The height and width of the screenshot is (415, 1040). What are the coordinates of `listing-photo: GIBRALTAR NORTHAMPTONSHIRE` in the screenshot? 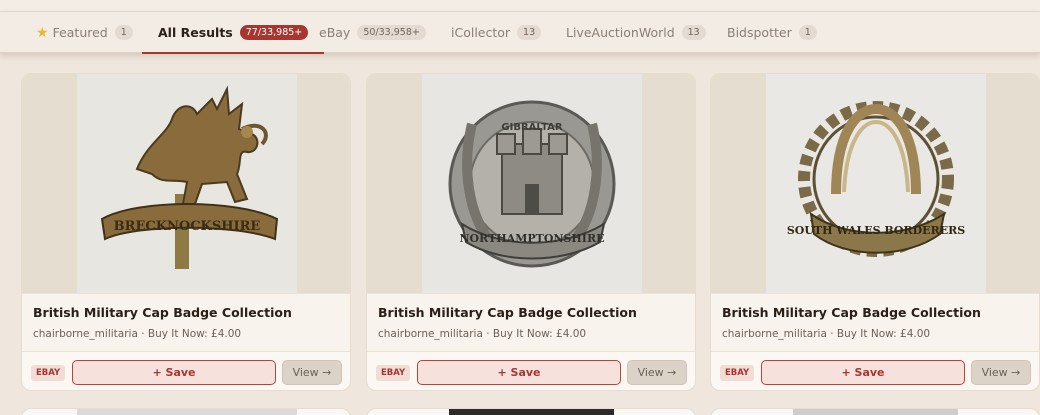 It's located at (532, 183).